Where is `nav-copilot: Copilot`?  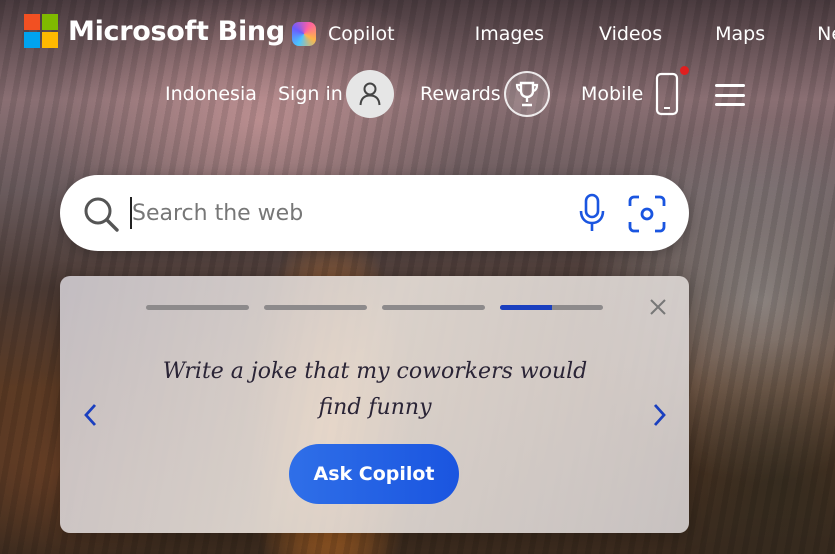
nav-copilot: Copilot is located at coordinates (343, 34).